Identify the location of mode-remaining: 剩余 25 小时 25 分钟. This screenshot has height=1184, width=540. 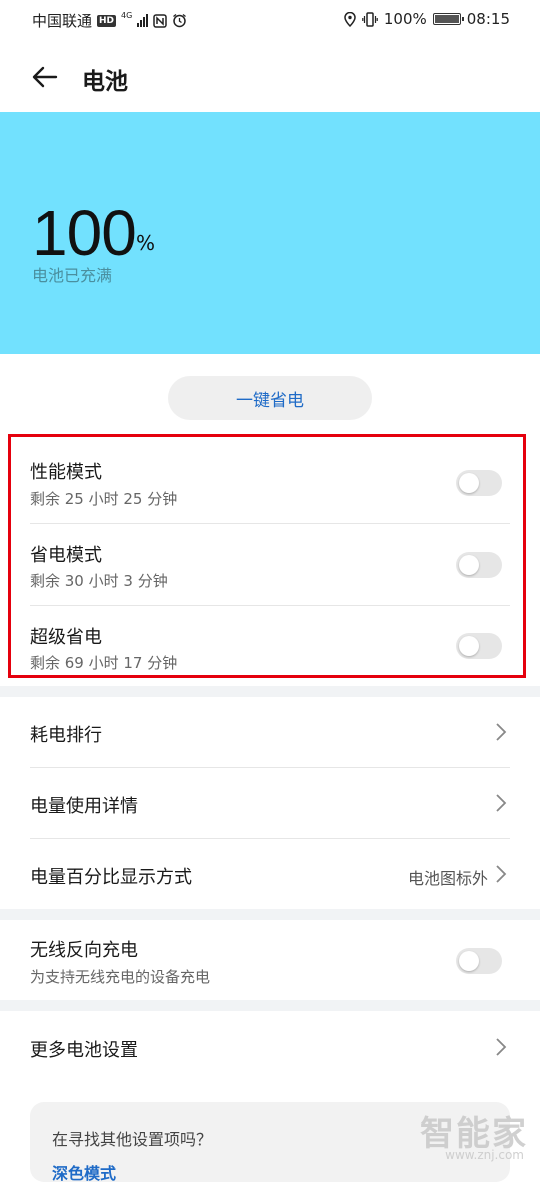
(104, 499).